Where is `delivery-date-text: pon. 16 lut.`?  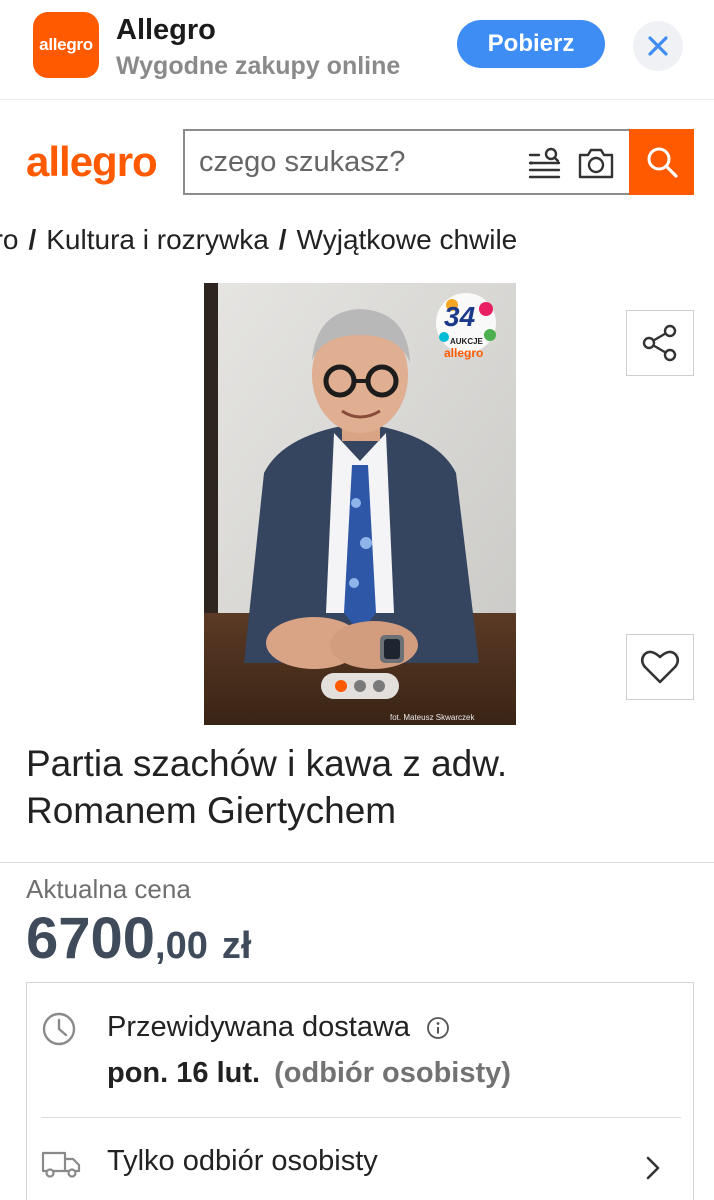 delivery-date-text: pon. 16 lut. is located at coordinates (184, 1073).